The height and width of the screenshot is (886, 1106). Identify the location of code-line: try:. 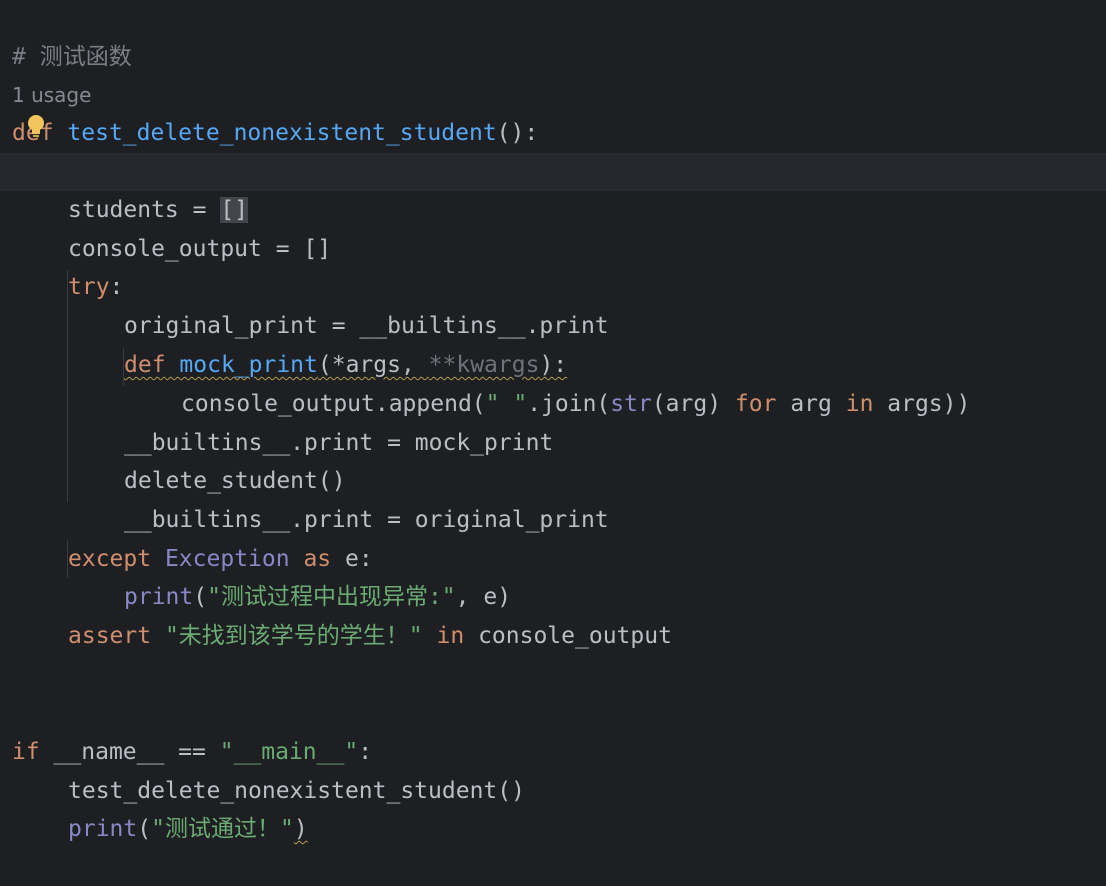
(553, 265).